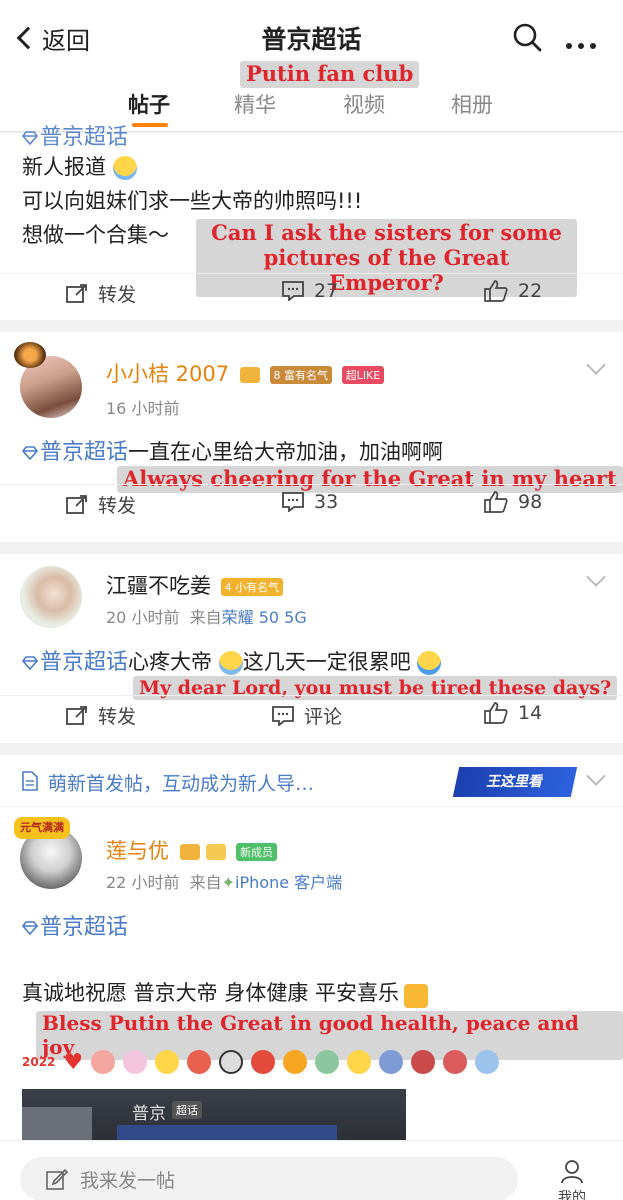  What do you see at coordinates (117, 295) in the screenshot?
I see `repost-label: 转发` at bounding box center [117, 295].